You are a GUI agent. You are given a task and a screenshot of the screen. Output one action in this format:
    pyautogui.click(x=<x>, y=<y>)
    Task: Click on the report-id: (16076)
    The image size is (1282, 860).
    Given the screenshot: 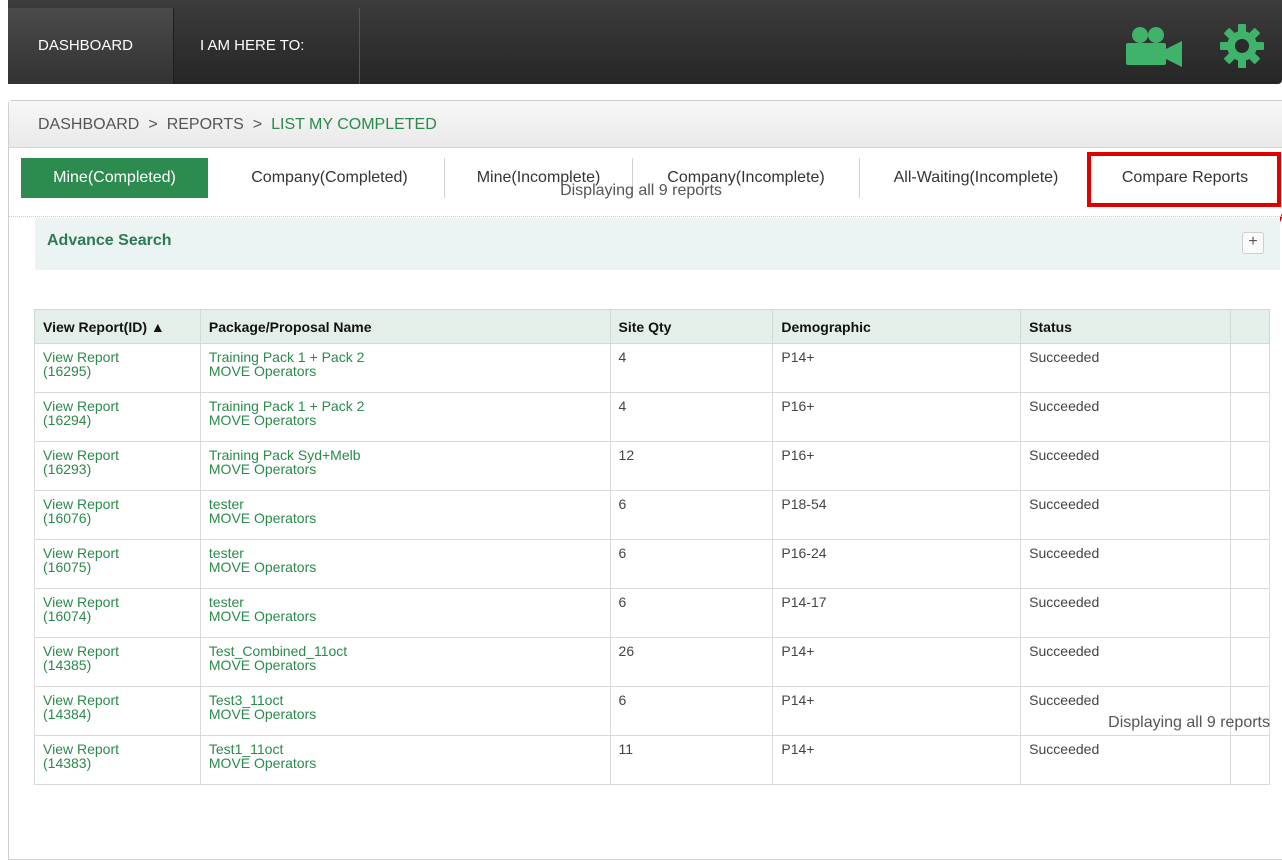 What is the action you would take?
    pyautogui.click(x=117, y=518)
    